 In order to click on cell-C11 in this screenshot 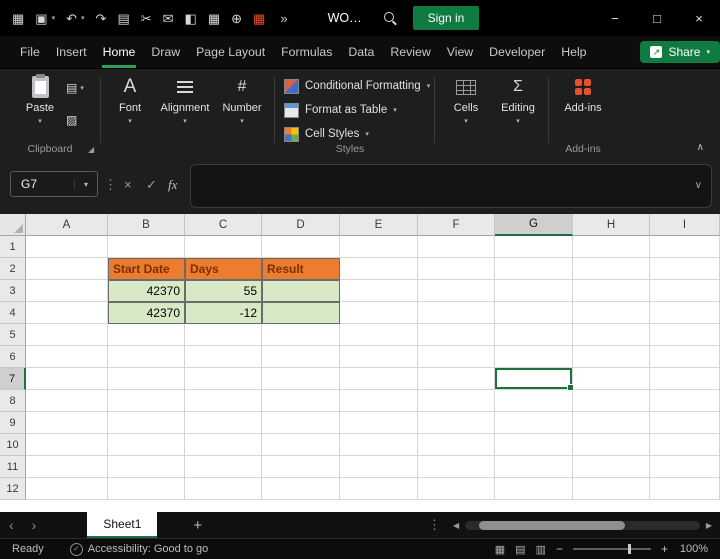, I will do `click(223, 467)`.